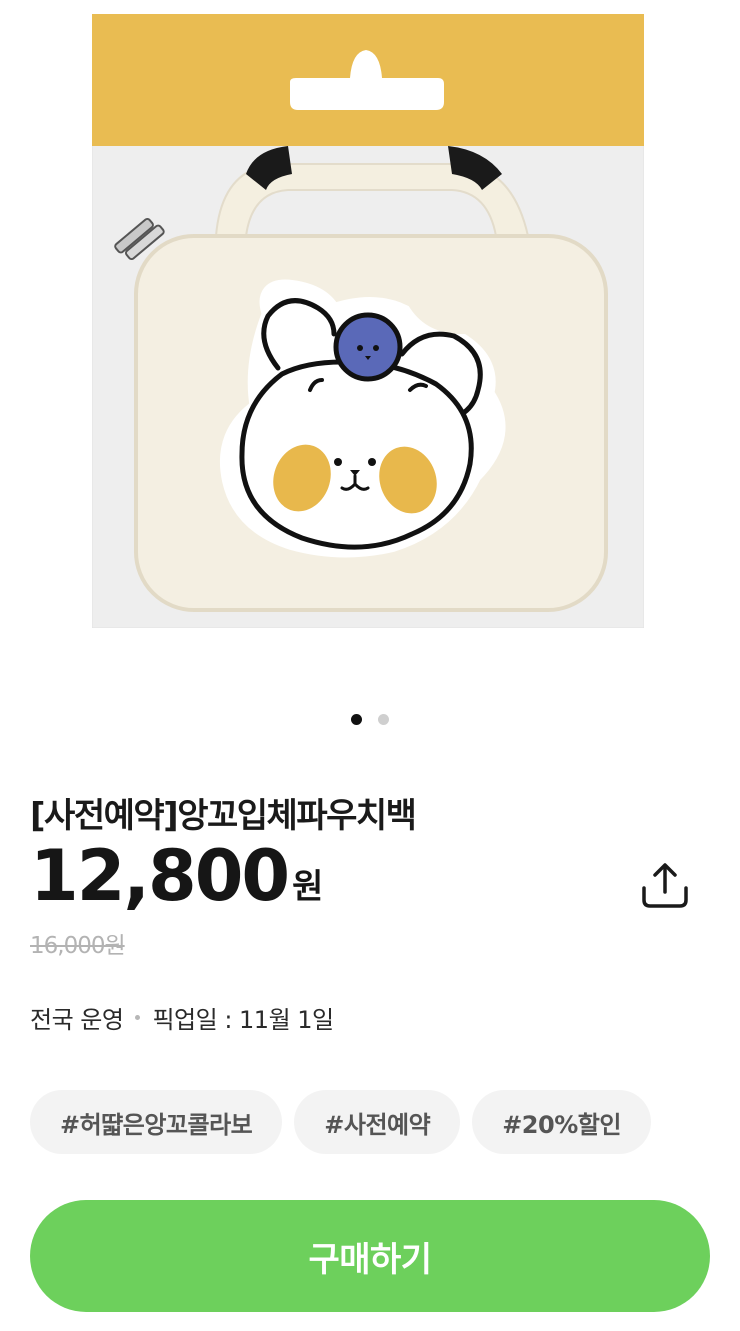 This screenshot has height=1331, width=740. I want to click on price-row: 12,800 원, so click(176, 876).